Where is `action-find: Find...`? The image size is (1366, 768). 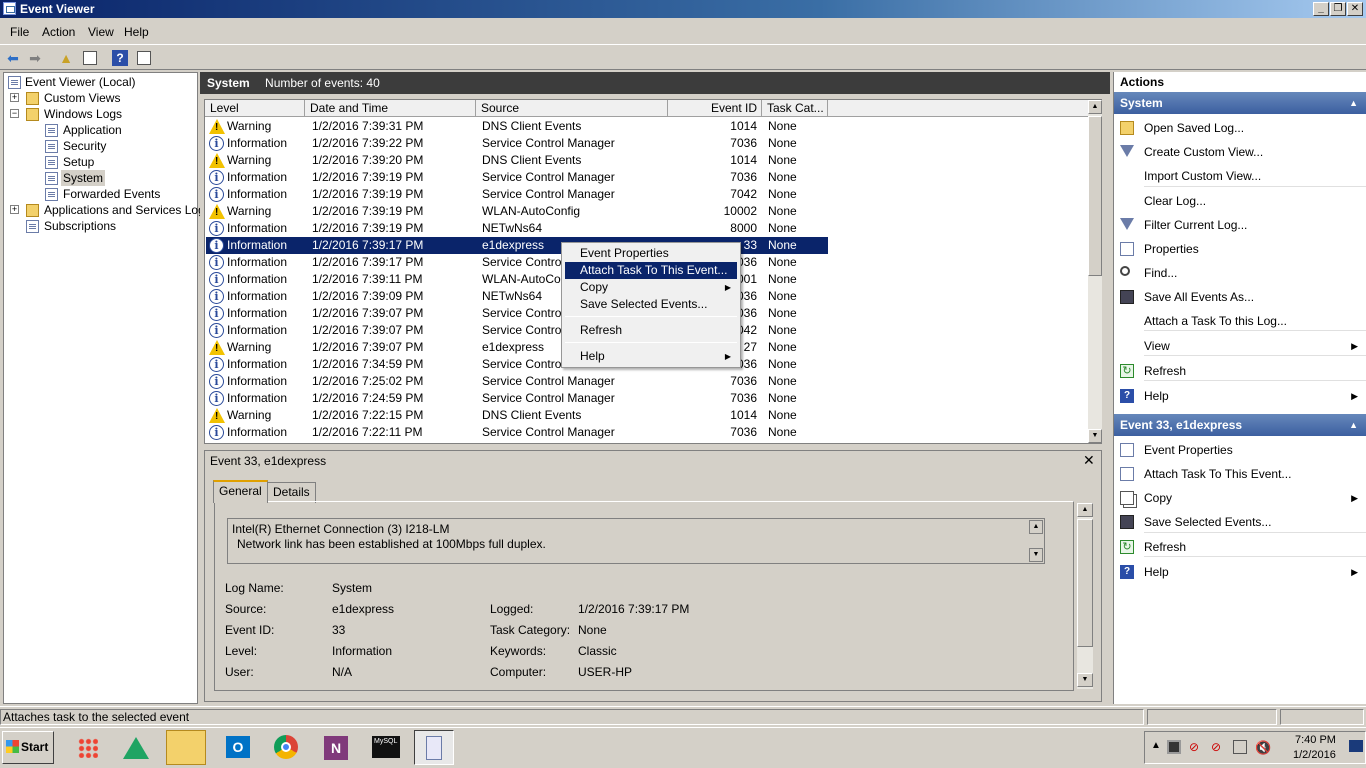 action-find: Find... is located at coordinates (1240, 273).